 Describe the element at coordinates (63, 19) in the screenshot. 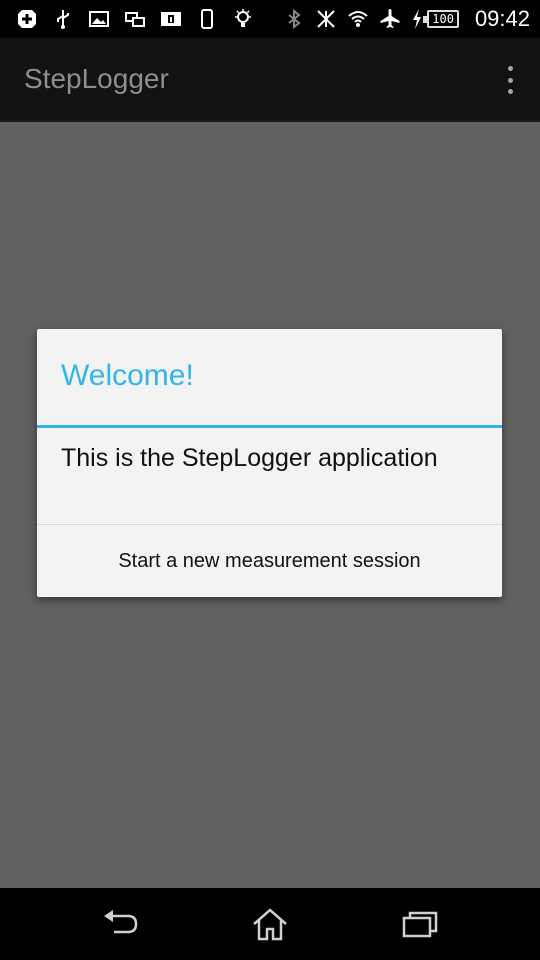

I see `usb-icon` at that location.